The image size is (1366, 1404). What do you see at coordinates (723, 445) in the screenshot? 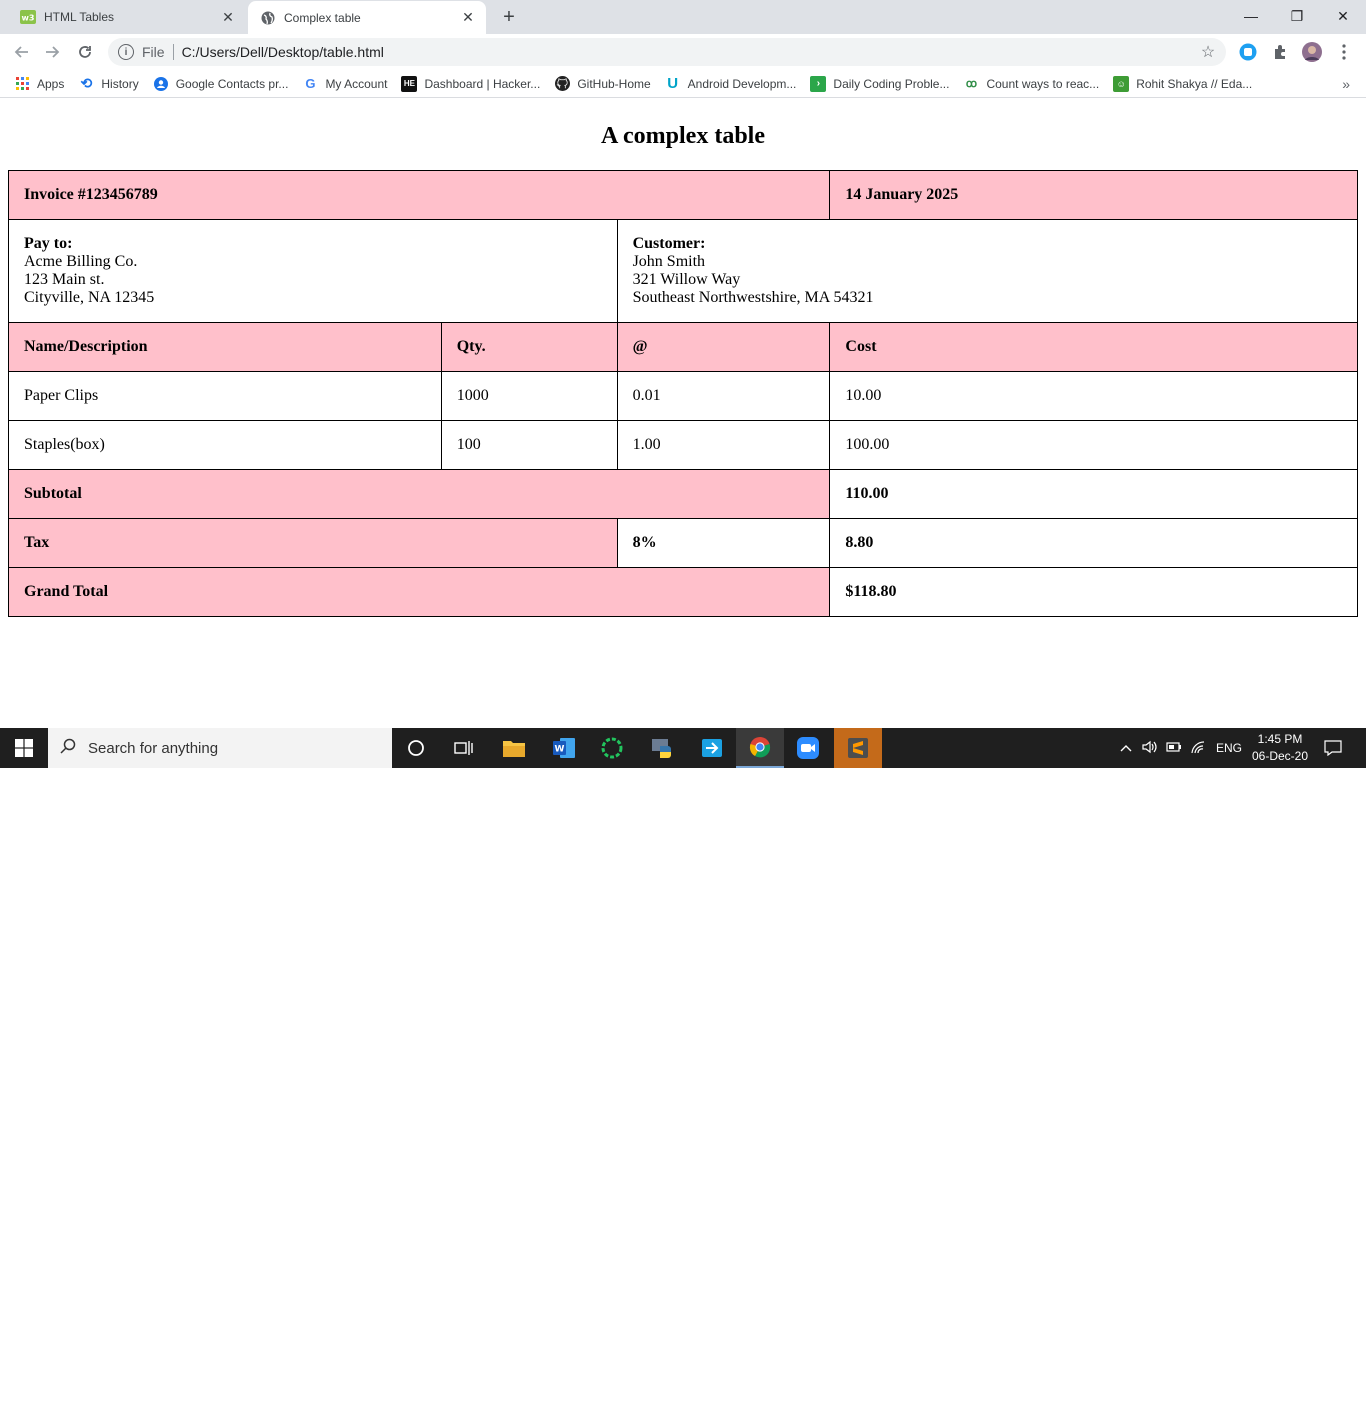
I see `item-price: 1.00` at bounding box center [723, 445].